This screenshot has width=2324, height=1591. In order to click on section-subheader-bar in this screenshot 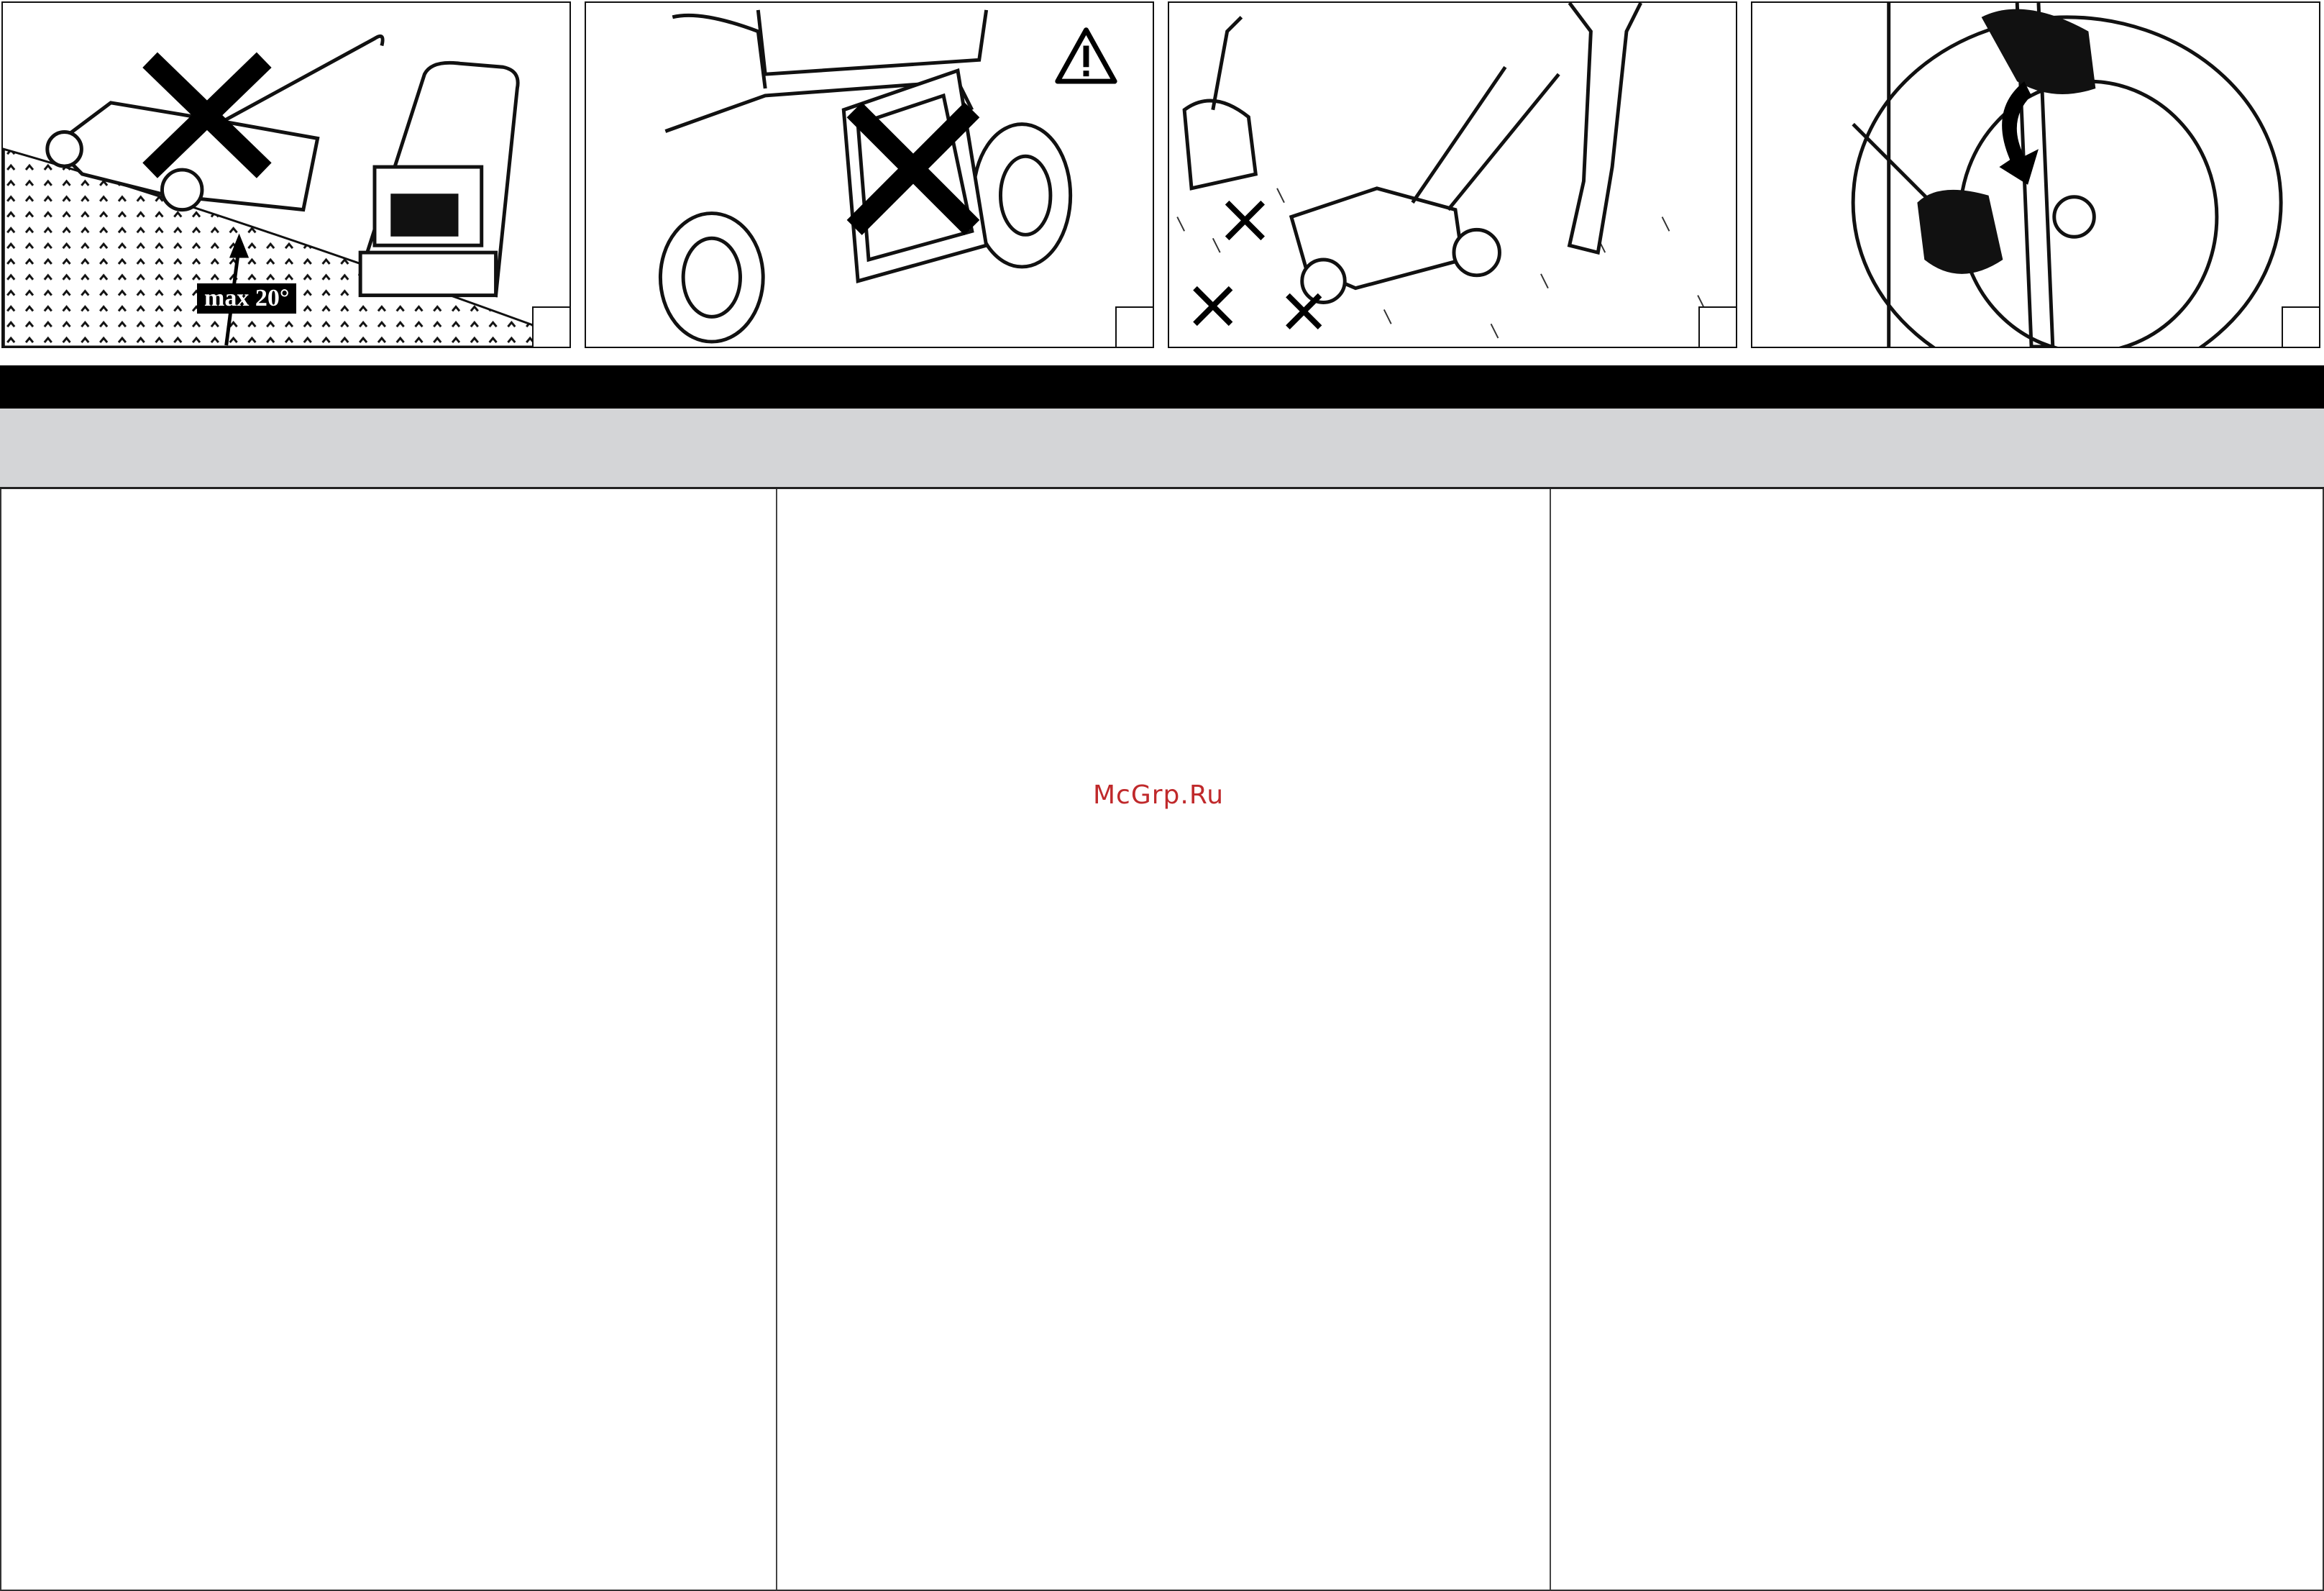, I will do `click(1162, 449)`.